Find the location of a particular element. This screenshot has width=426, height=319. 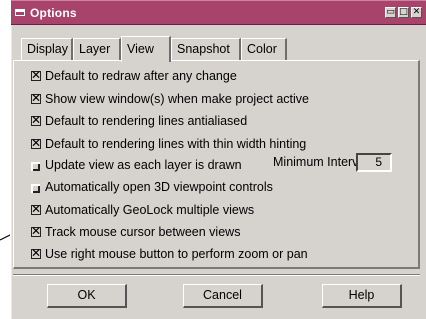

window-icon is located at coordinates (20, 12).